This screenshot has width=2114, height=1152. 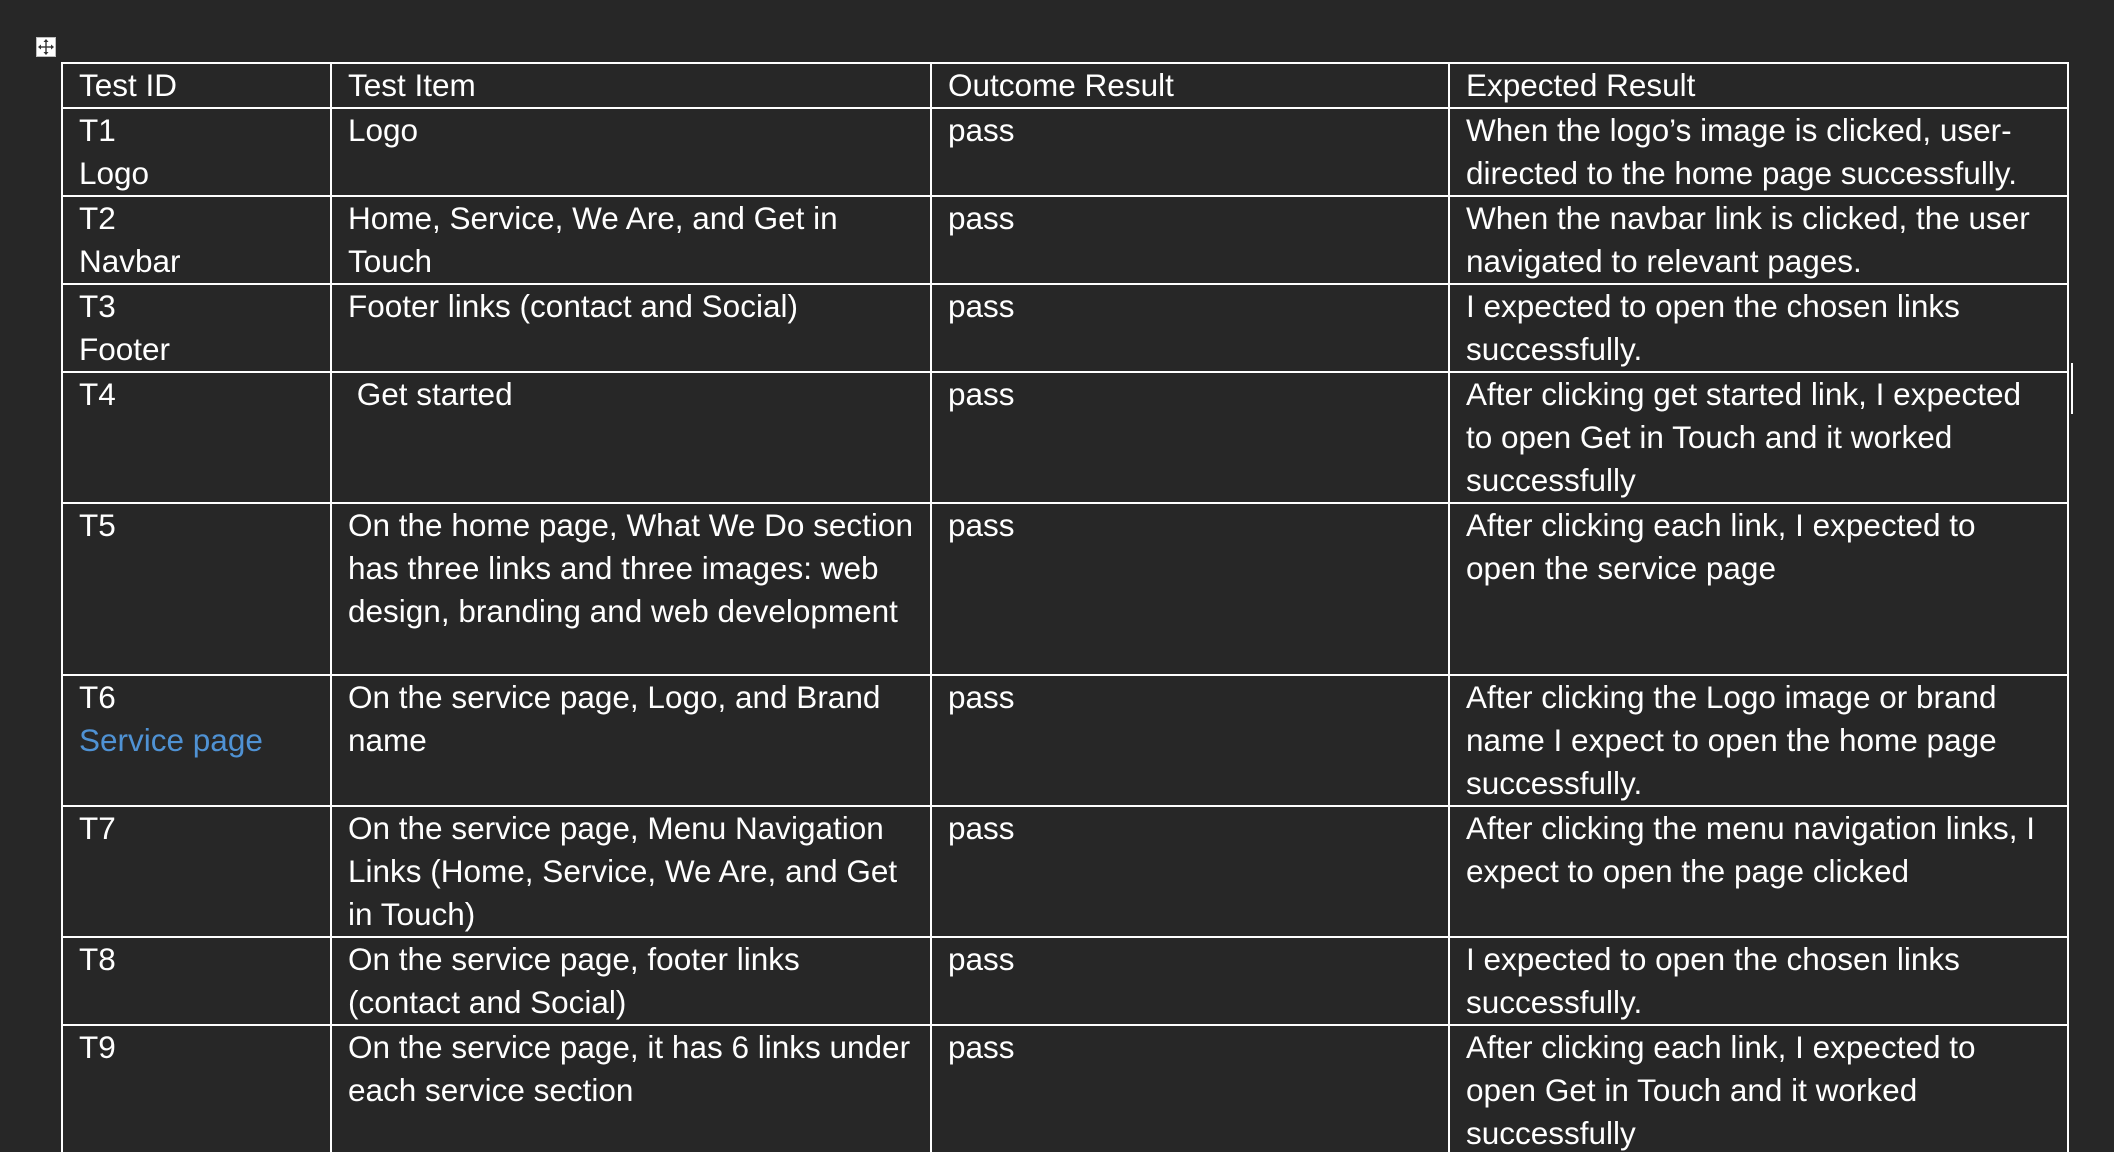 What do you see at coordinates (631, 437) in the screenshot?
I see `cell-test-item: Get started` at bounding box center [631, 437].